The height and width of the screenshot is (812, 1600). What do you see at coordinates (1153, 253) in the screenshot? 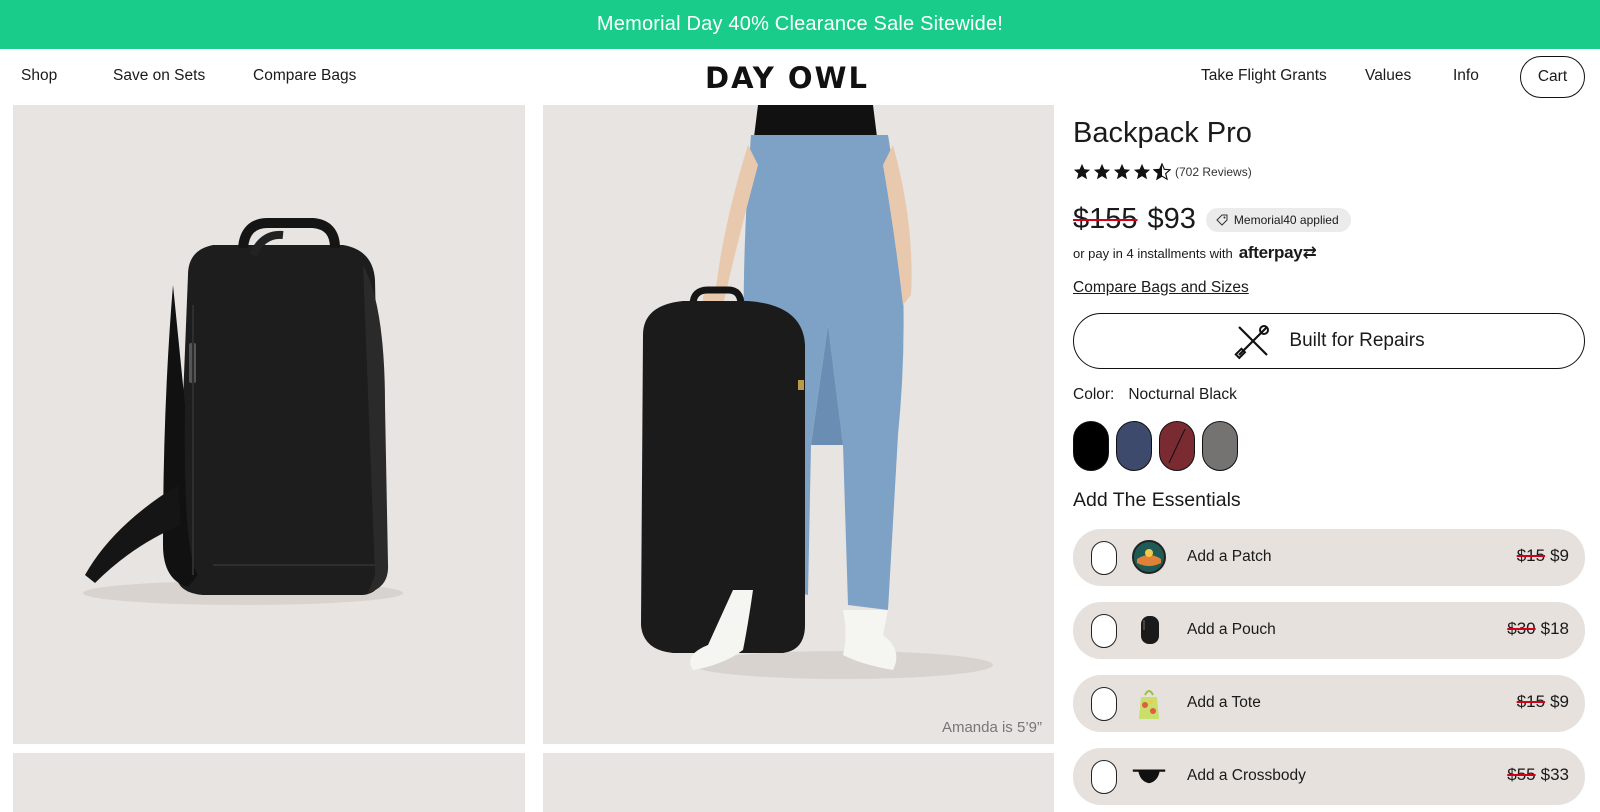
I see `afterpay-text: or pay in 4 installments with` at bounding box center [1153, 253].